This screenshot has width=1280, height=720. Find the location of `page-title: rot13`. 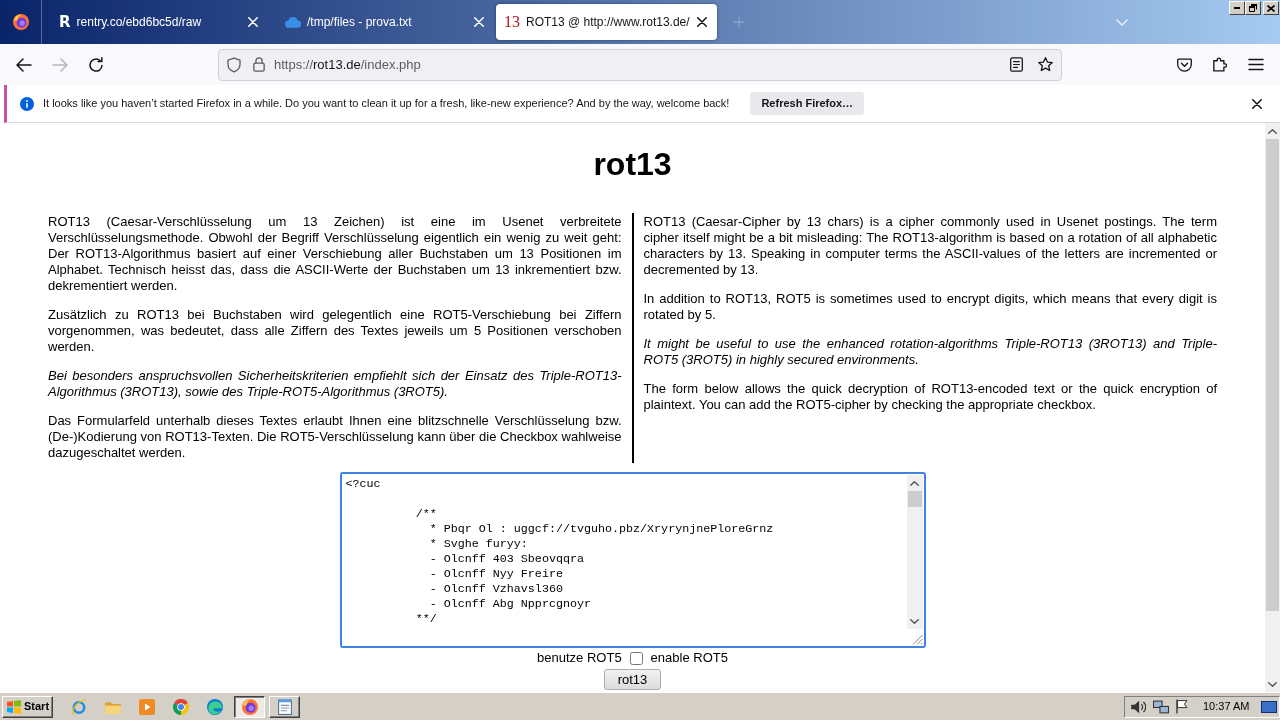

page-title: rot13 is located at coordinates (632, 164).